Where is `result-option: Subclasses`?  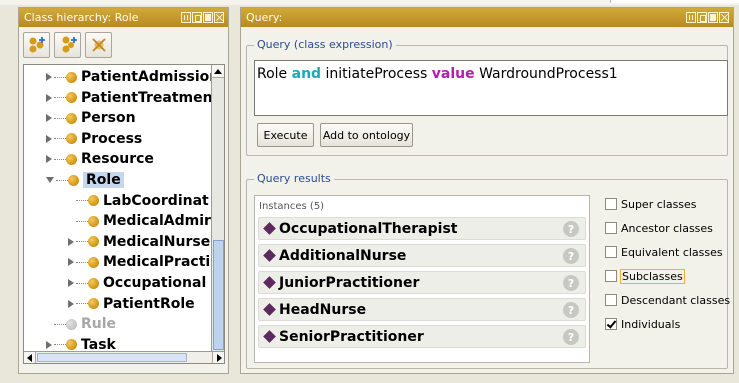
result-option: Subclasses is located at coordinates (645, 276).